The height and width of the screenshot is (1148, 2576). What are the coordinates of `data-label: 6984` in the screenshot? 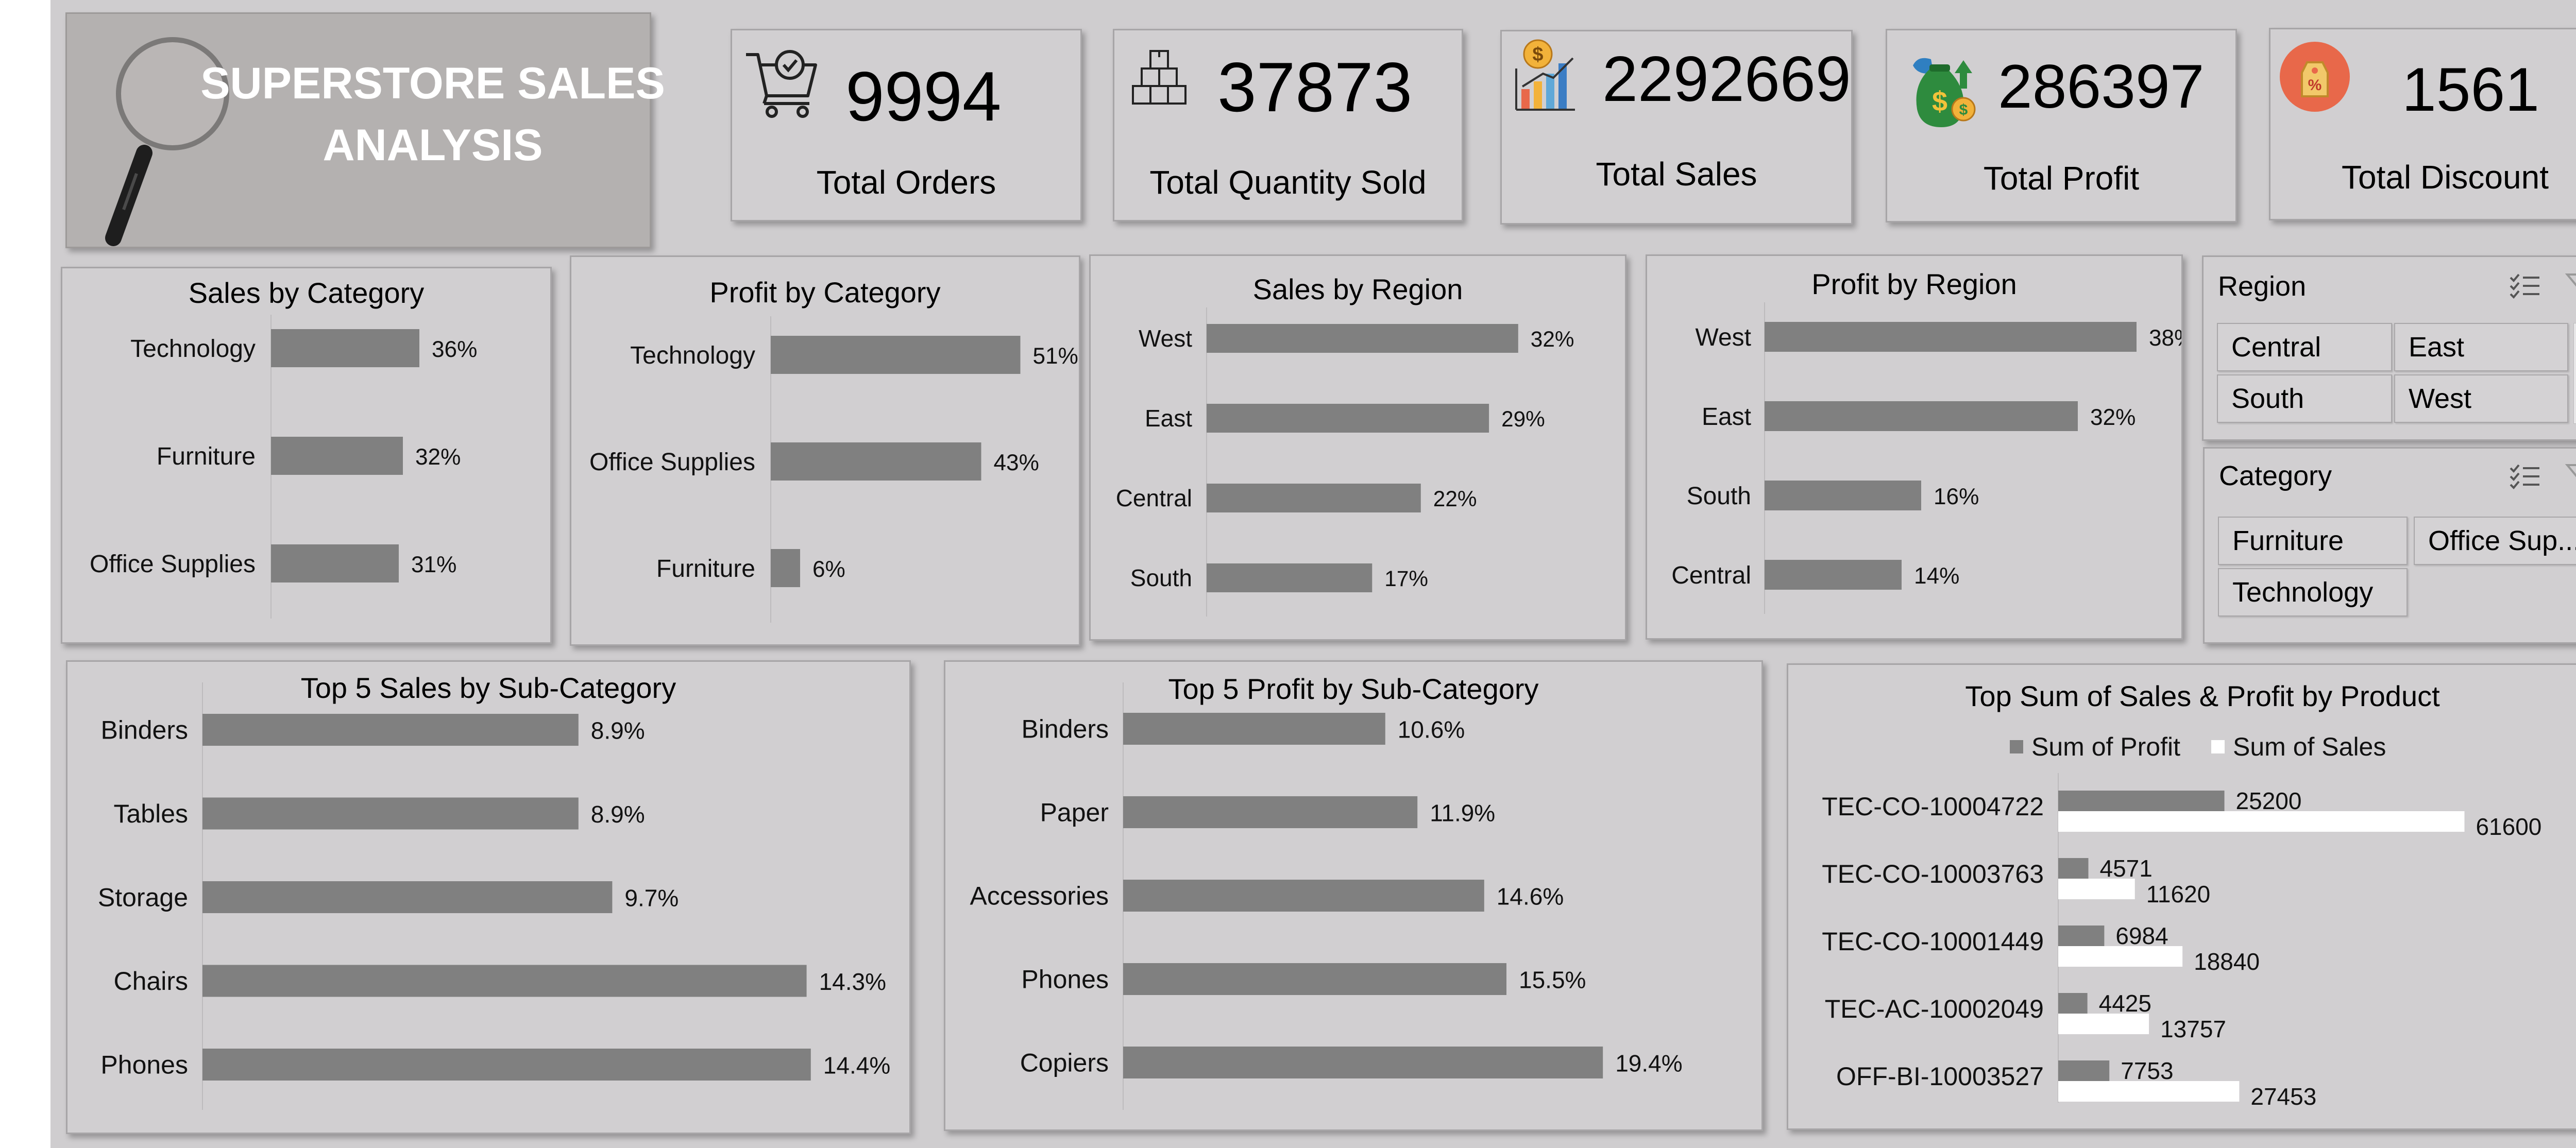 It's located at (2141, 935).